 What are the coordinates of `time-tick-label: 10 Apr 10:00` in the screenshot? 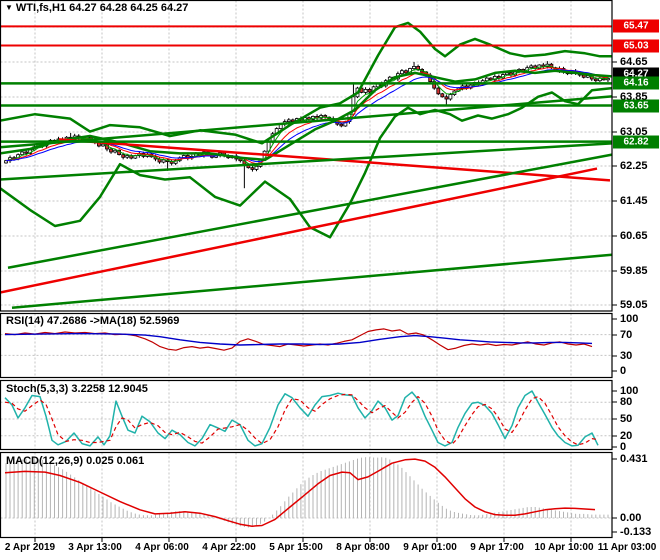 It's located at (564, 547).